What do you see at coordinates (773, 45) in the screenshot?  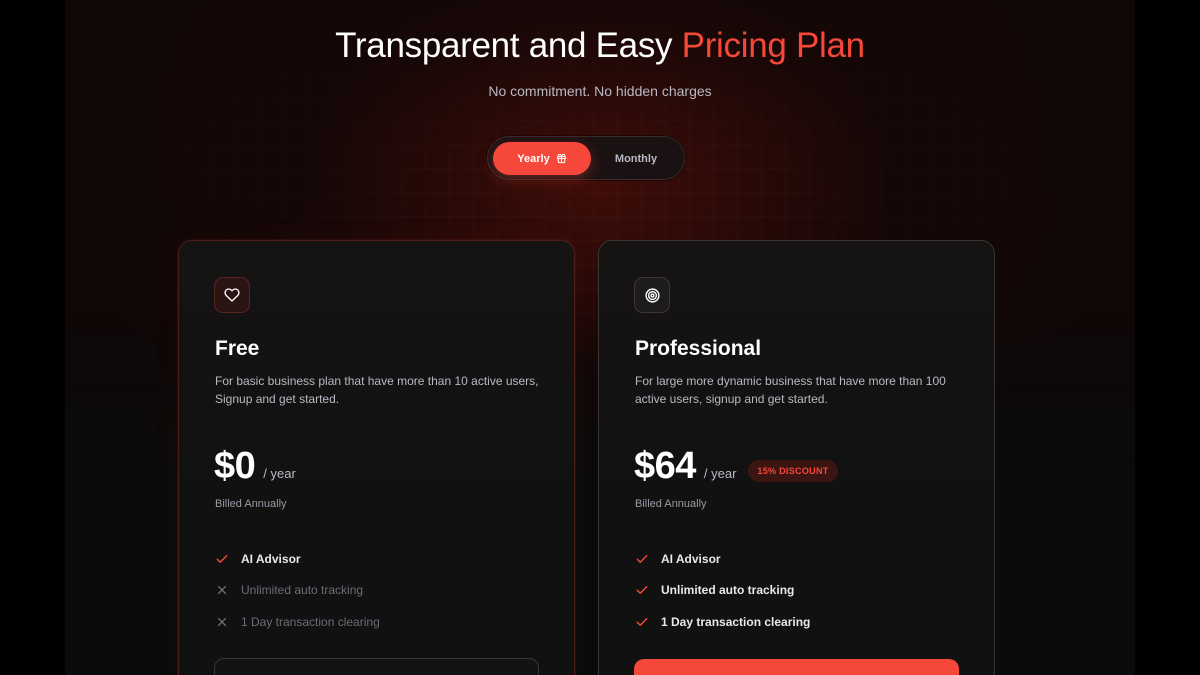 I see `title-accent: Pricing Plan` at bounding box center [773, 45].